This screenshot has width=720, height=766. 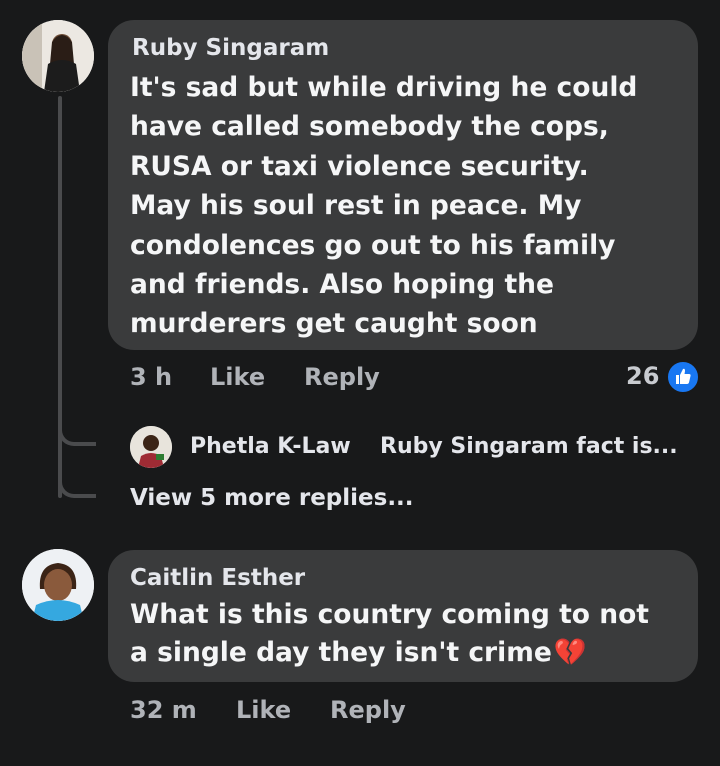 I want to click on thumbs-up-glyph, so click(x=683, y=376).